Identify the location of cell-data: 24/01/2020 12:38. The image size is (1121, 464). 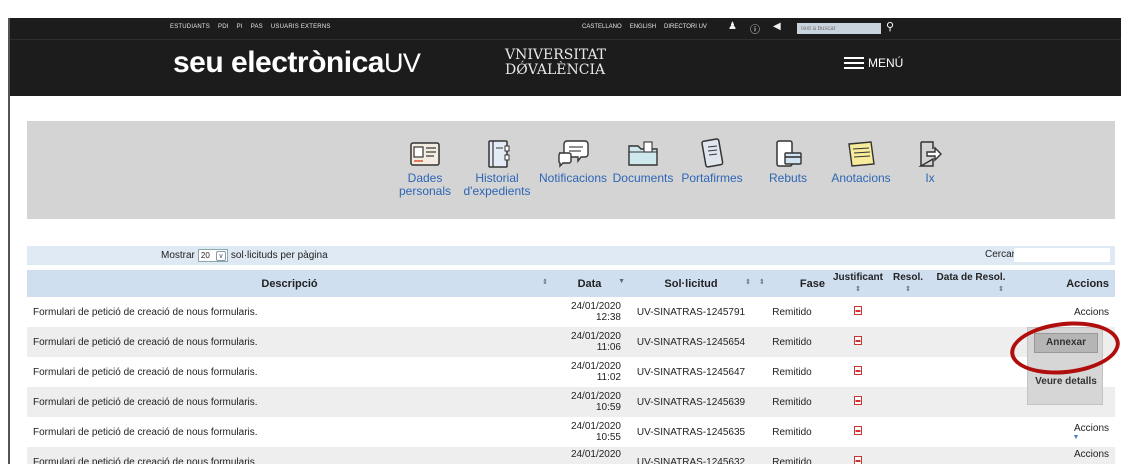
(595, 312).